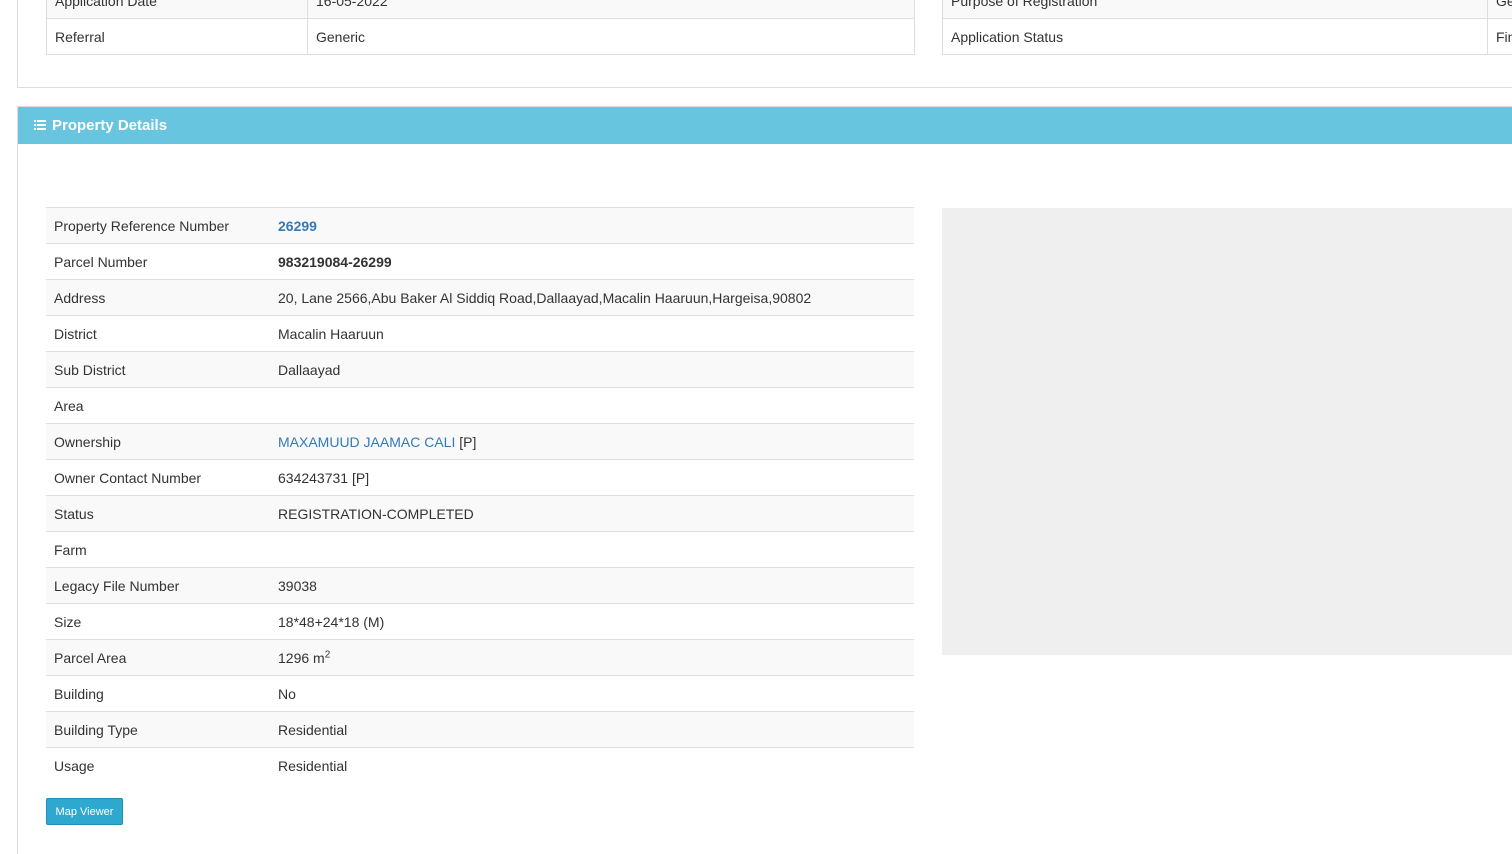 The height and width of the screenshot is (854, 1512). I want to click on list-icon, so click(40, 125).